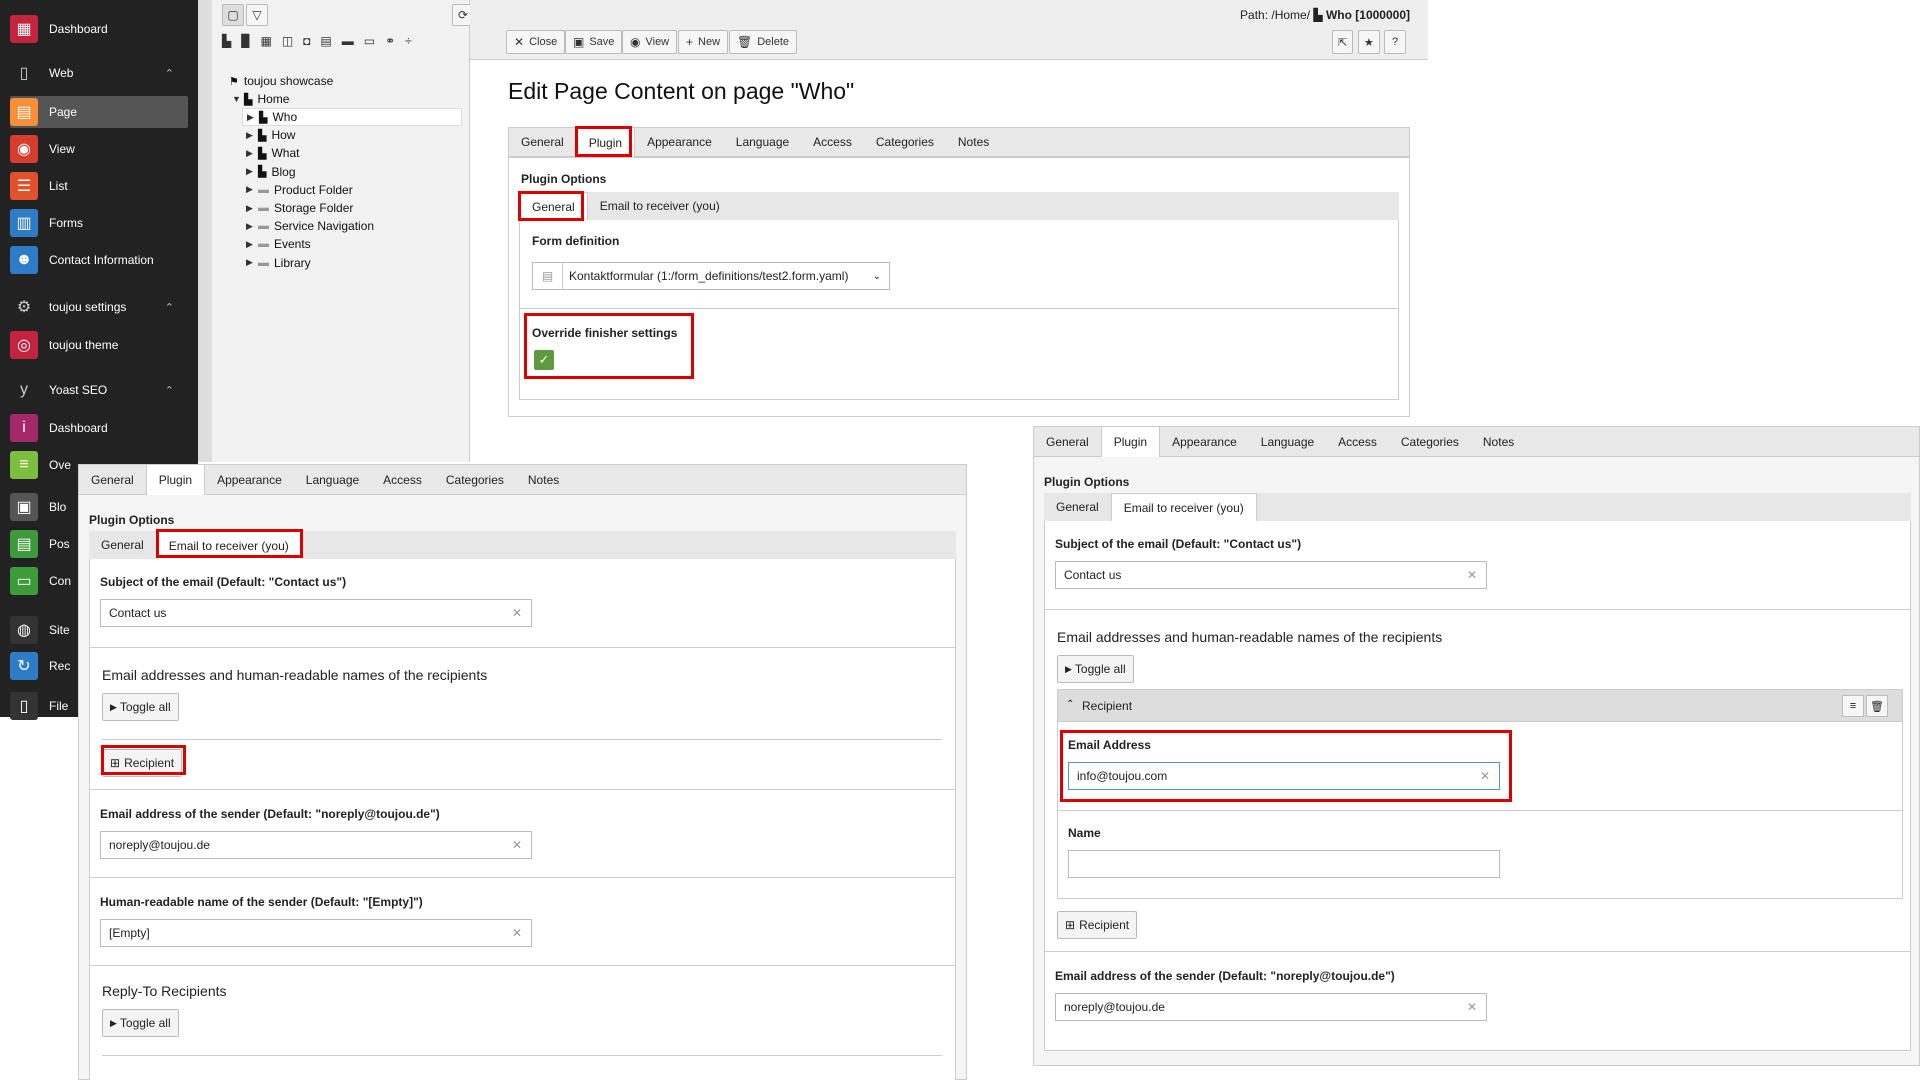 The width and height of the screenshot is (1920, 1080). Describe the element at coordinates (272, 153) in the screenshot. I see `tree-node: ▶ ▙ What` at that location.